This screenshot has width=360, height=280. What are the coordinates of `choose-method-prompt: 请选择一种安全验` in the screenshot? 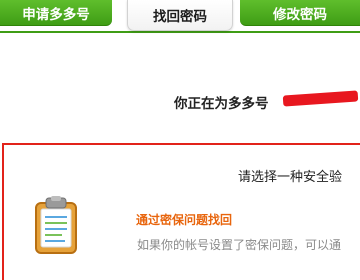 It's located at (290, 177).